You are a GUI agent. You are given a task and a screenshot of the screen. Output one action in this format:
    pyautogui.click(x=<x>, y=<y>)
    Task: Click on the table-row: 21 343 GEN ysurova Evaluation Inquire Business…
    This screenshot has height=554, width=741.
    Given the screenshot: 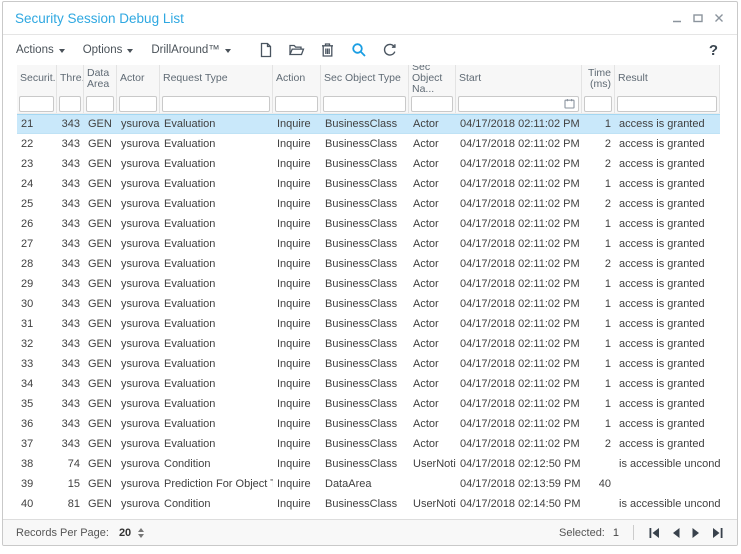 What is the action you would take?
    pyautogui.click(x=368, y=124)
    